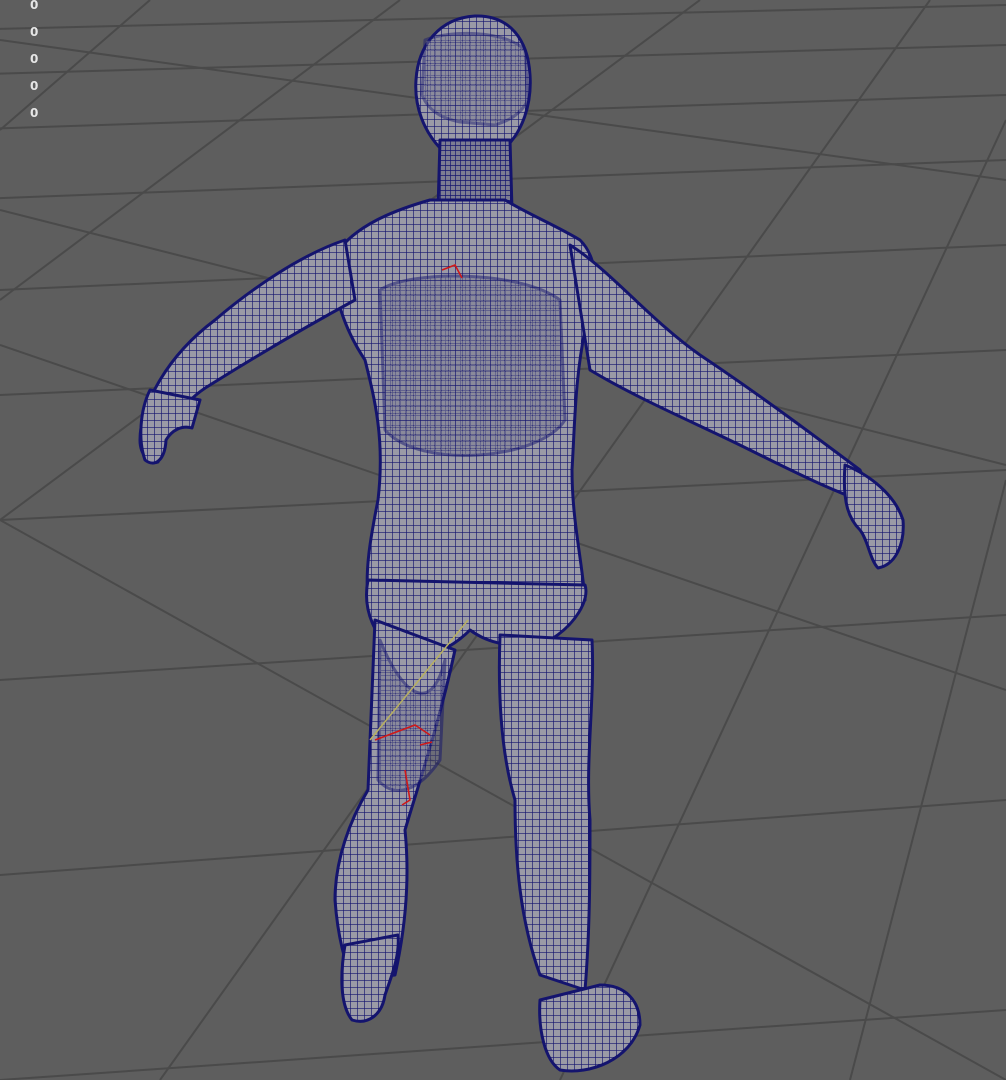 This screenshot has height=1080, width=1006. Describe the element at coordinates (590, 1028) in the screenshot. I see `mesh-right-foot` at that location.